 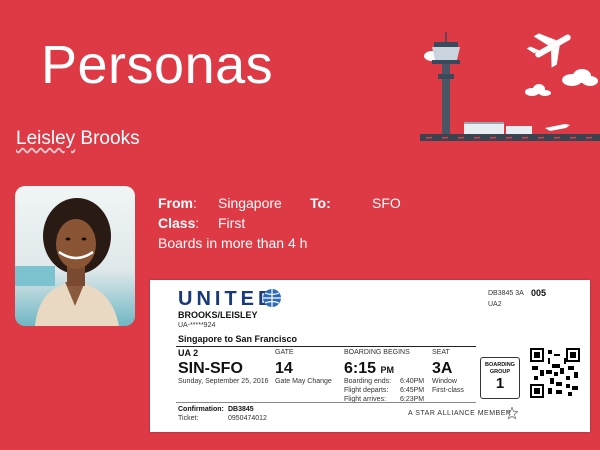 I want to click on boarding-group-box: BOARDING GROUP 1, so click(x=500, y=378).